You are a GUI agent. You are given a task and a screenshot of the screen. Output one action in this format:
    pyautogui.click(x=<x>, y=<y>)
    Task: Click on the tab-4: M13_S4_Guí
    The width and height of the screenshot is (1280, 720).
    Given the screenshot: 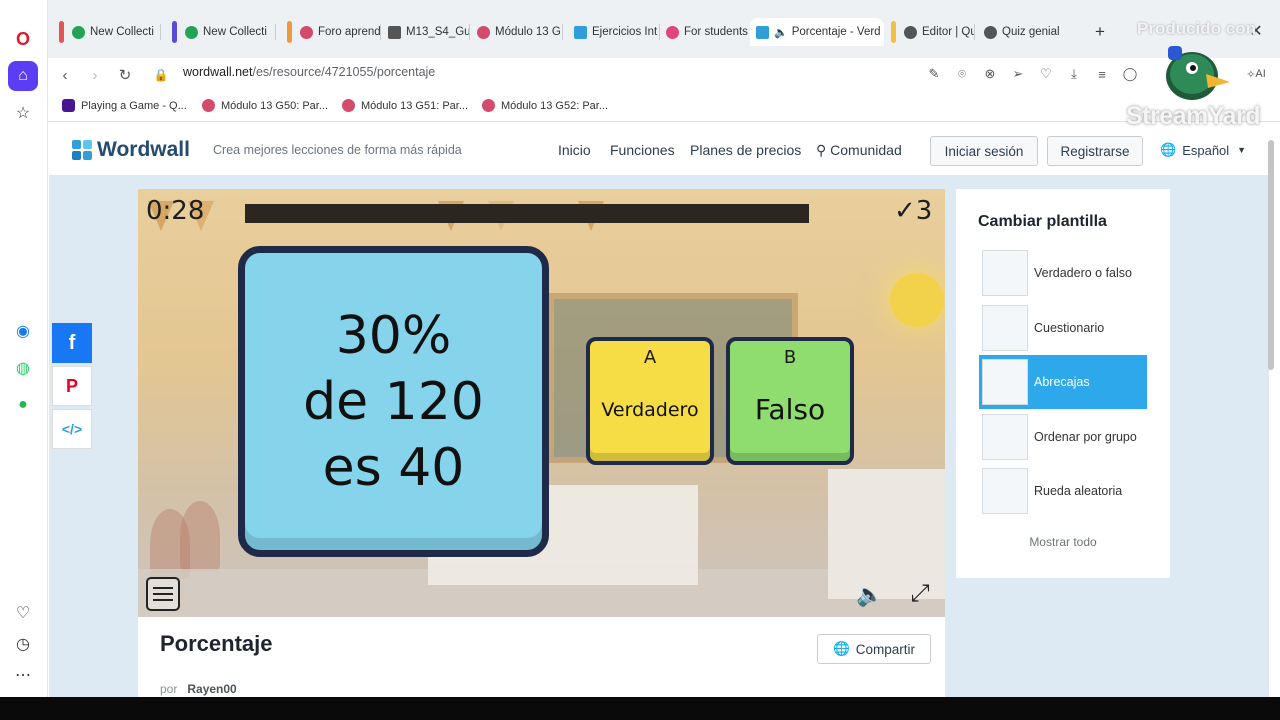 What is the action you would take?
    pyautogui.click(x=426, y=32)
    